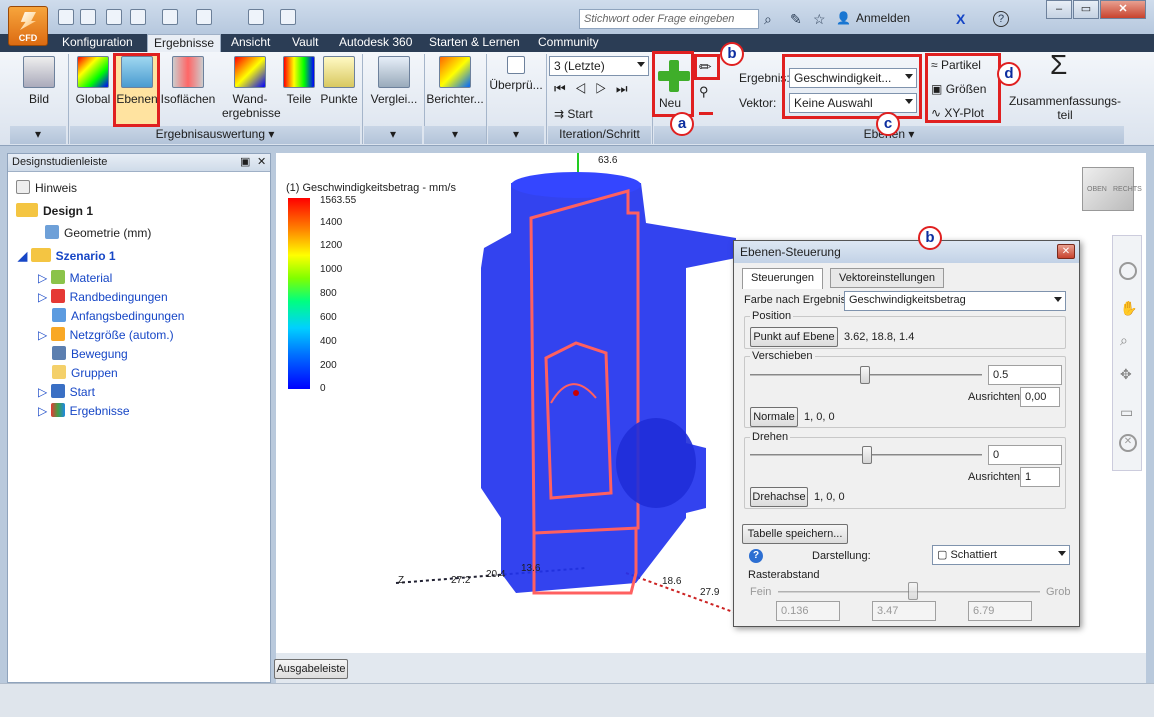 This screenshot has height=717, width=1154. I want to click on tab-ansicht: Ansicht, so click(250, 43).